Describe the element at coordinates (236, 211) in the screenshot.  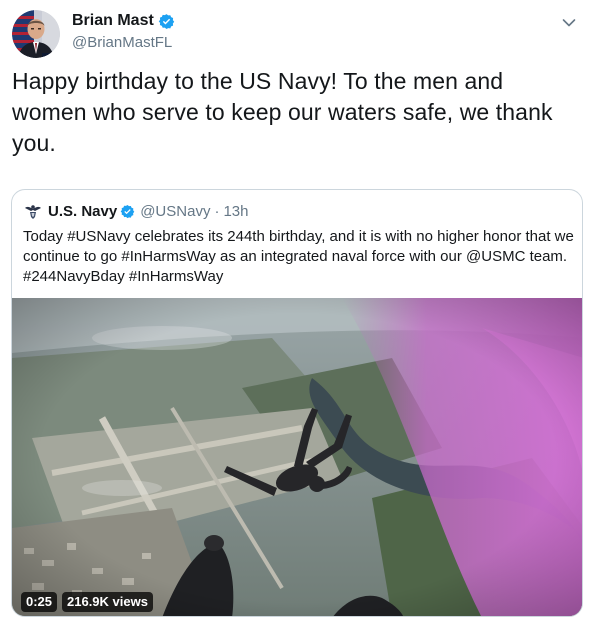
I see `quoted-timestamp: 13h` at that location.